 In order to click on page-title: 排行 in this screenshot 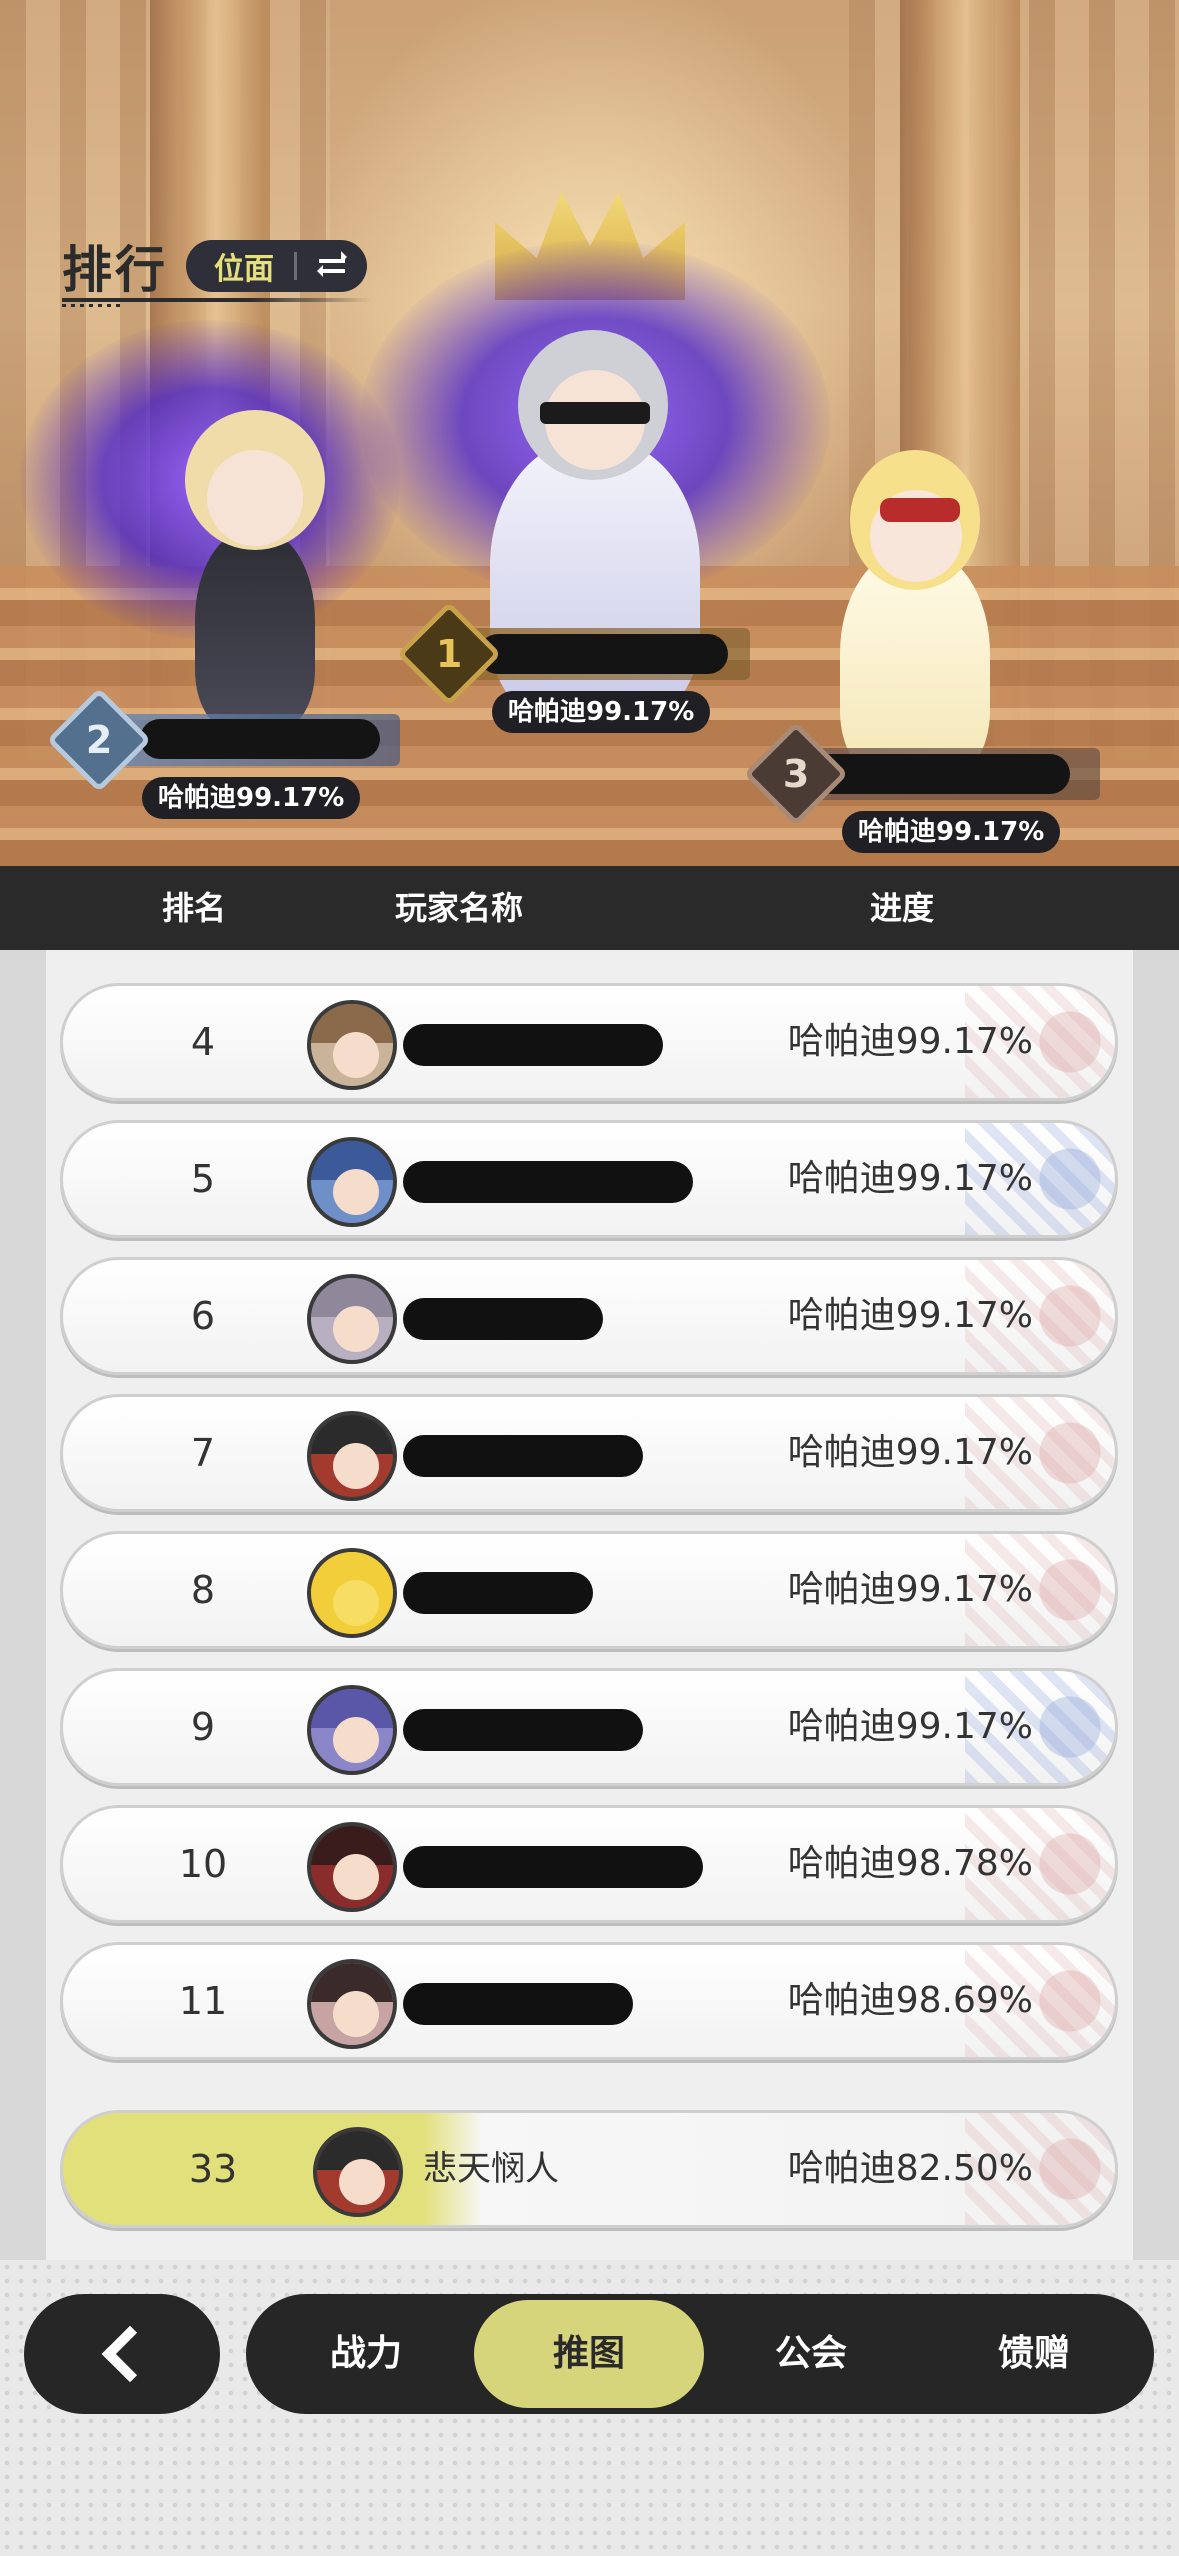, I will do `click(115, 270)`.